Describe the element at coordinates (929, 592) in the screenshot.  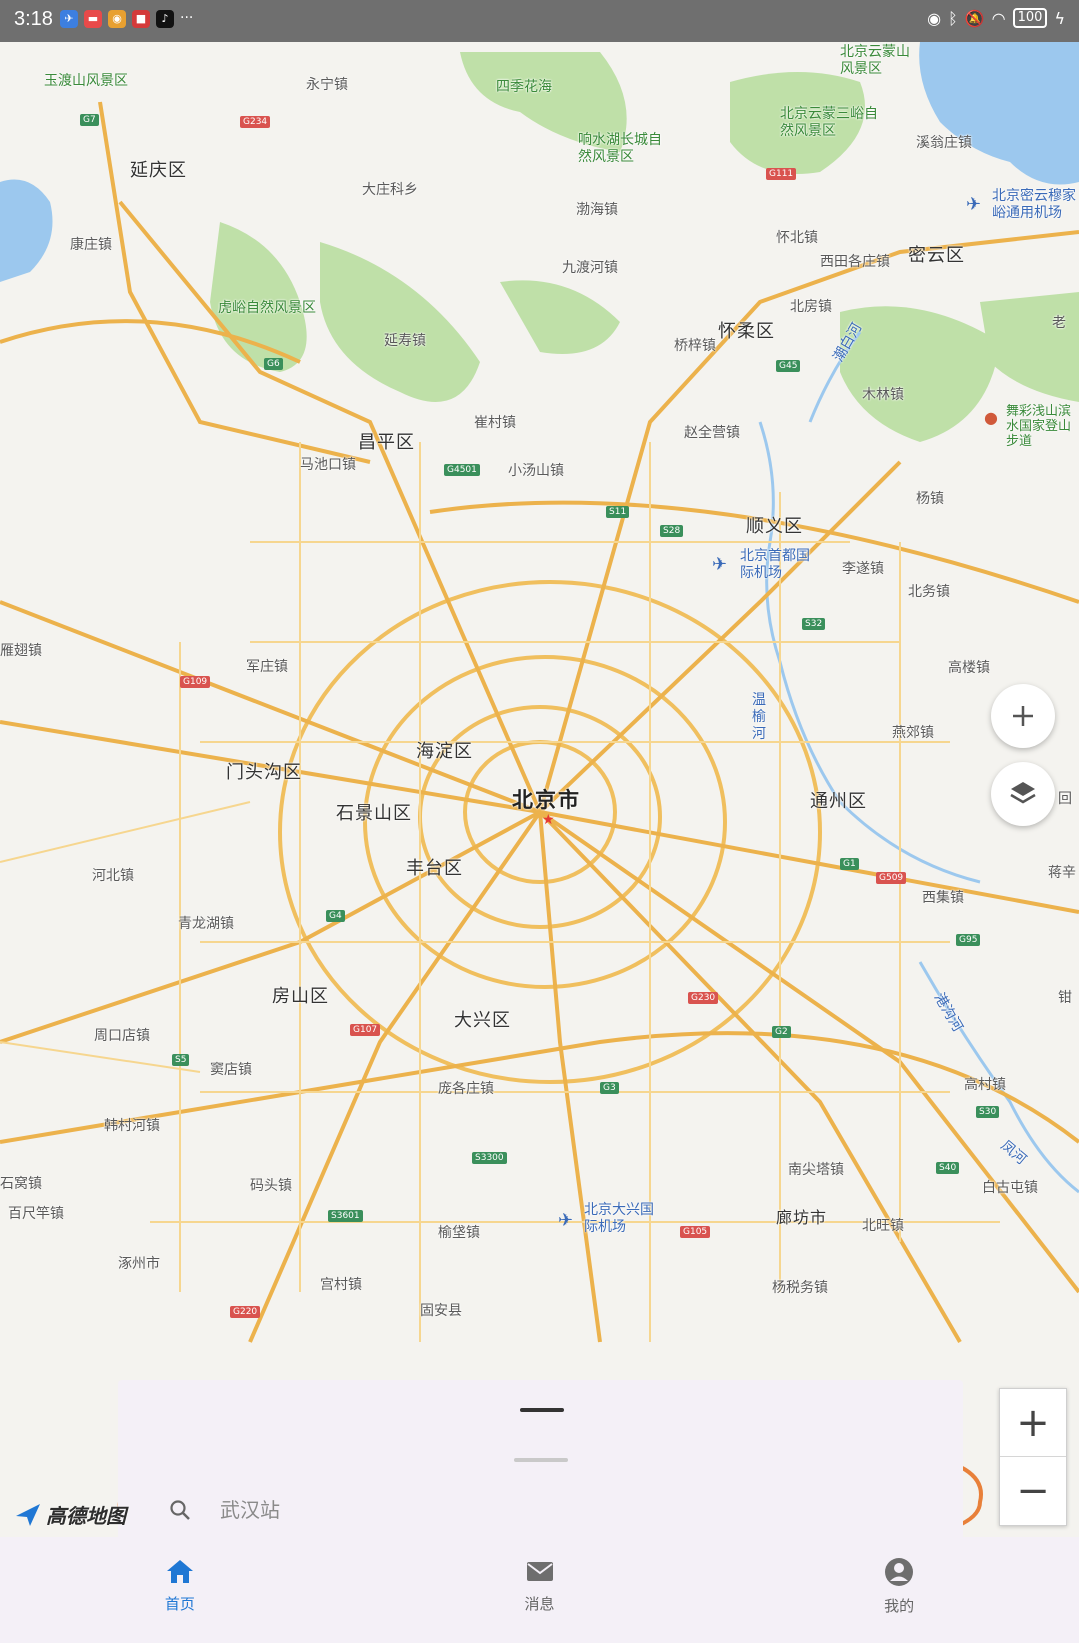
I see `town-label: 北务镇` at that location.